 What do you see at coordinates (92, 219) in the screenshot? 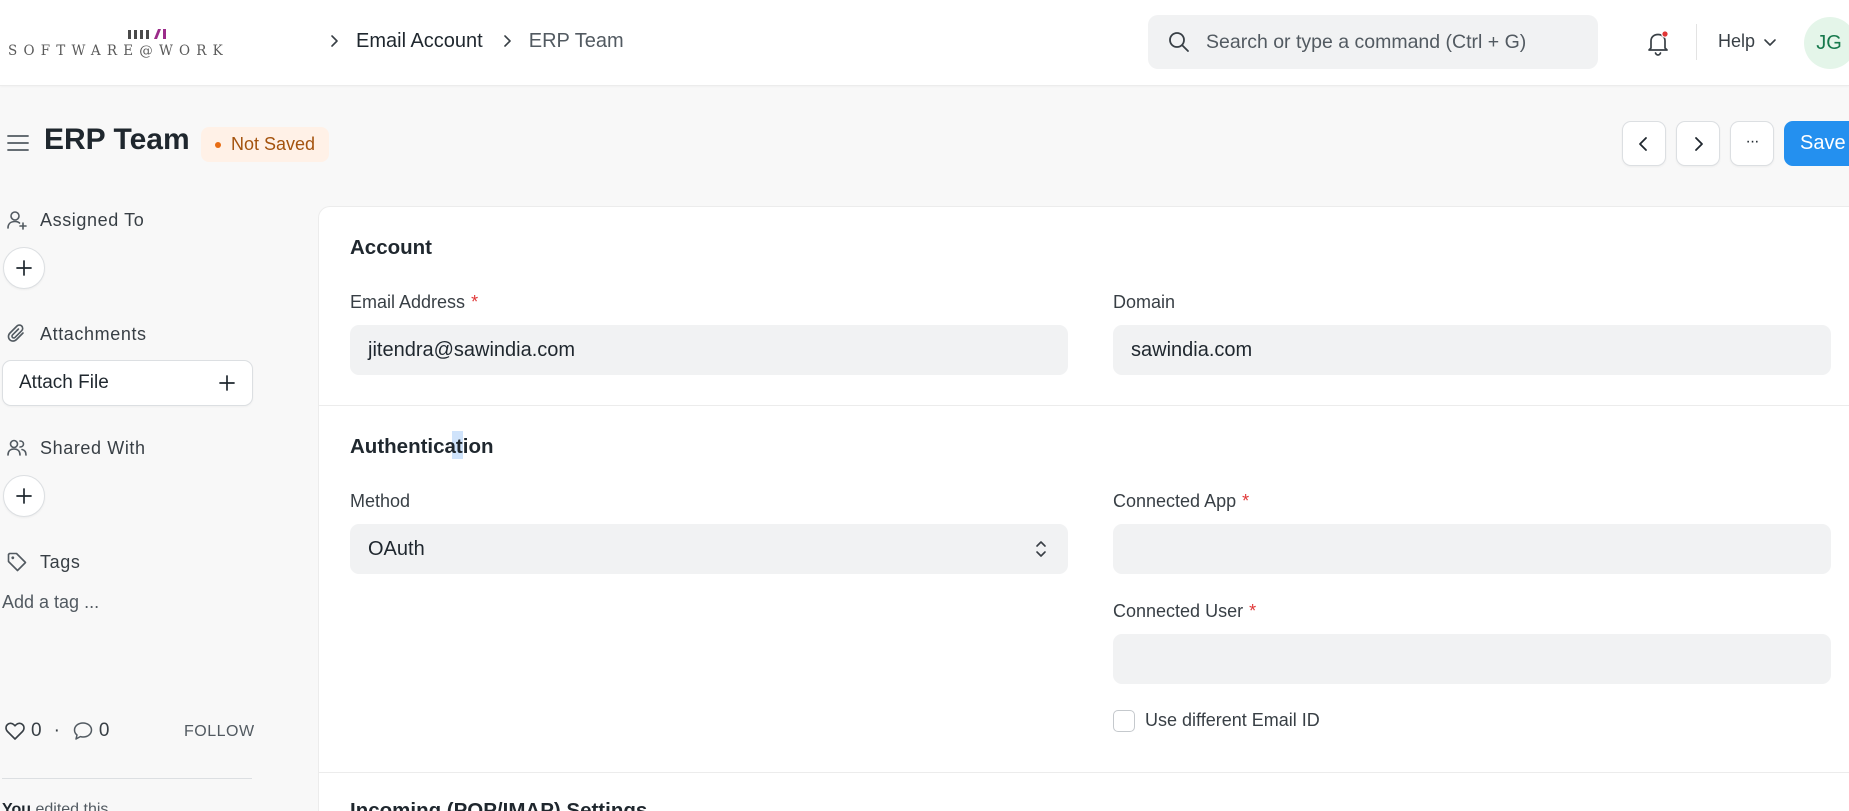
I see `assigned-to-text: Assigned To` at bounding box center [92, 219].